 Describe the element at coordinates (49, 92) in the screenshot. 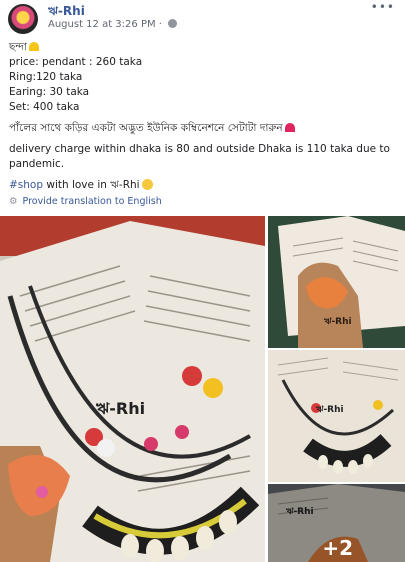

I see `price-earing: Earing: 30 taka` at that location.